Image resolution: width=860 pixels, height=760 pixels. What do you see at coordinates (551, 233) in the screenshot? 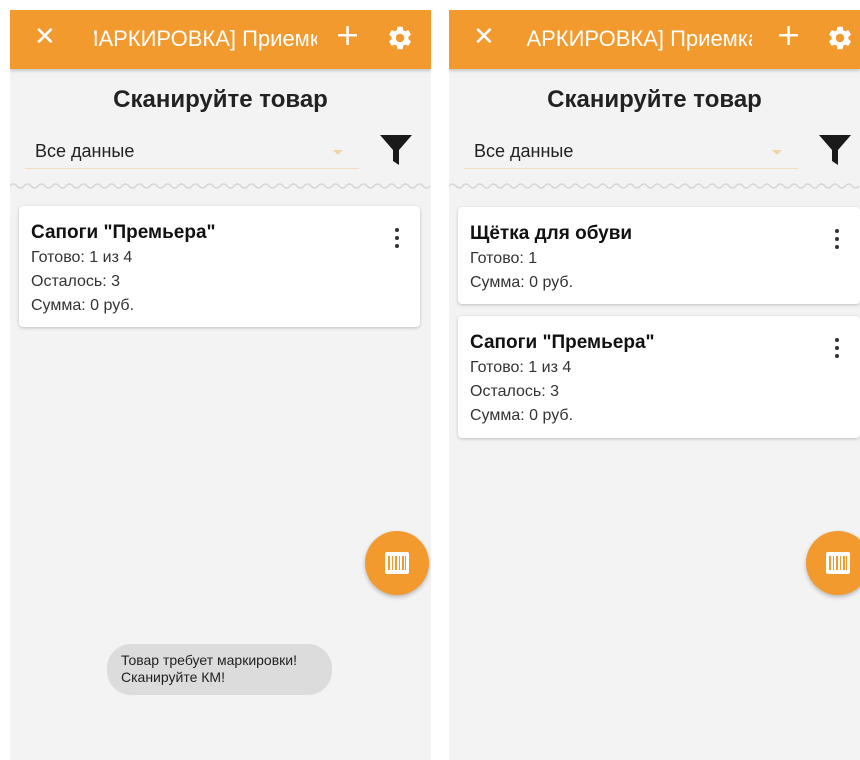
I see `item-name: Щётка для обуви` at bounding box center [551, 233].